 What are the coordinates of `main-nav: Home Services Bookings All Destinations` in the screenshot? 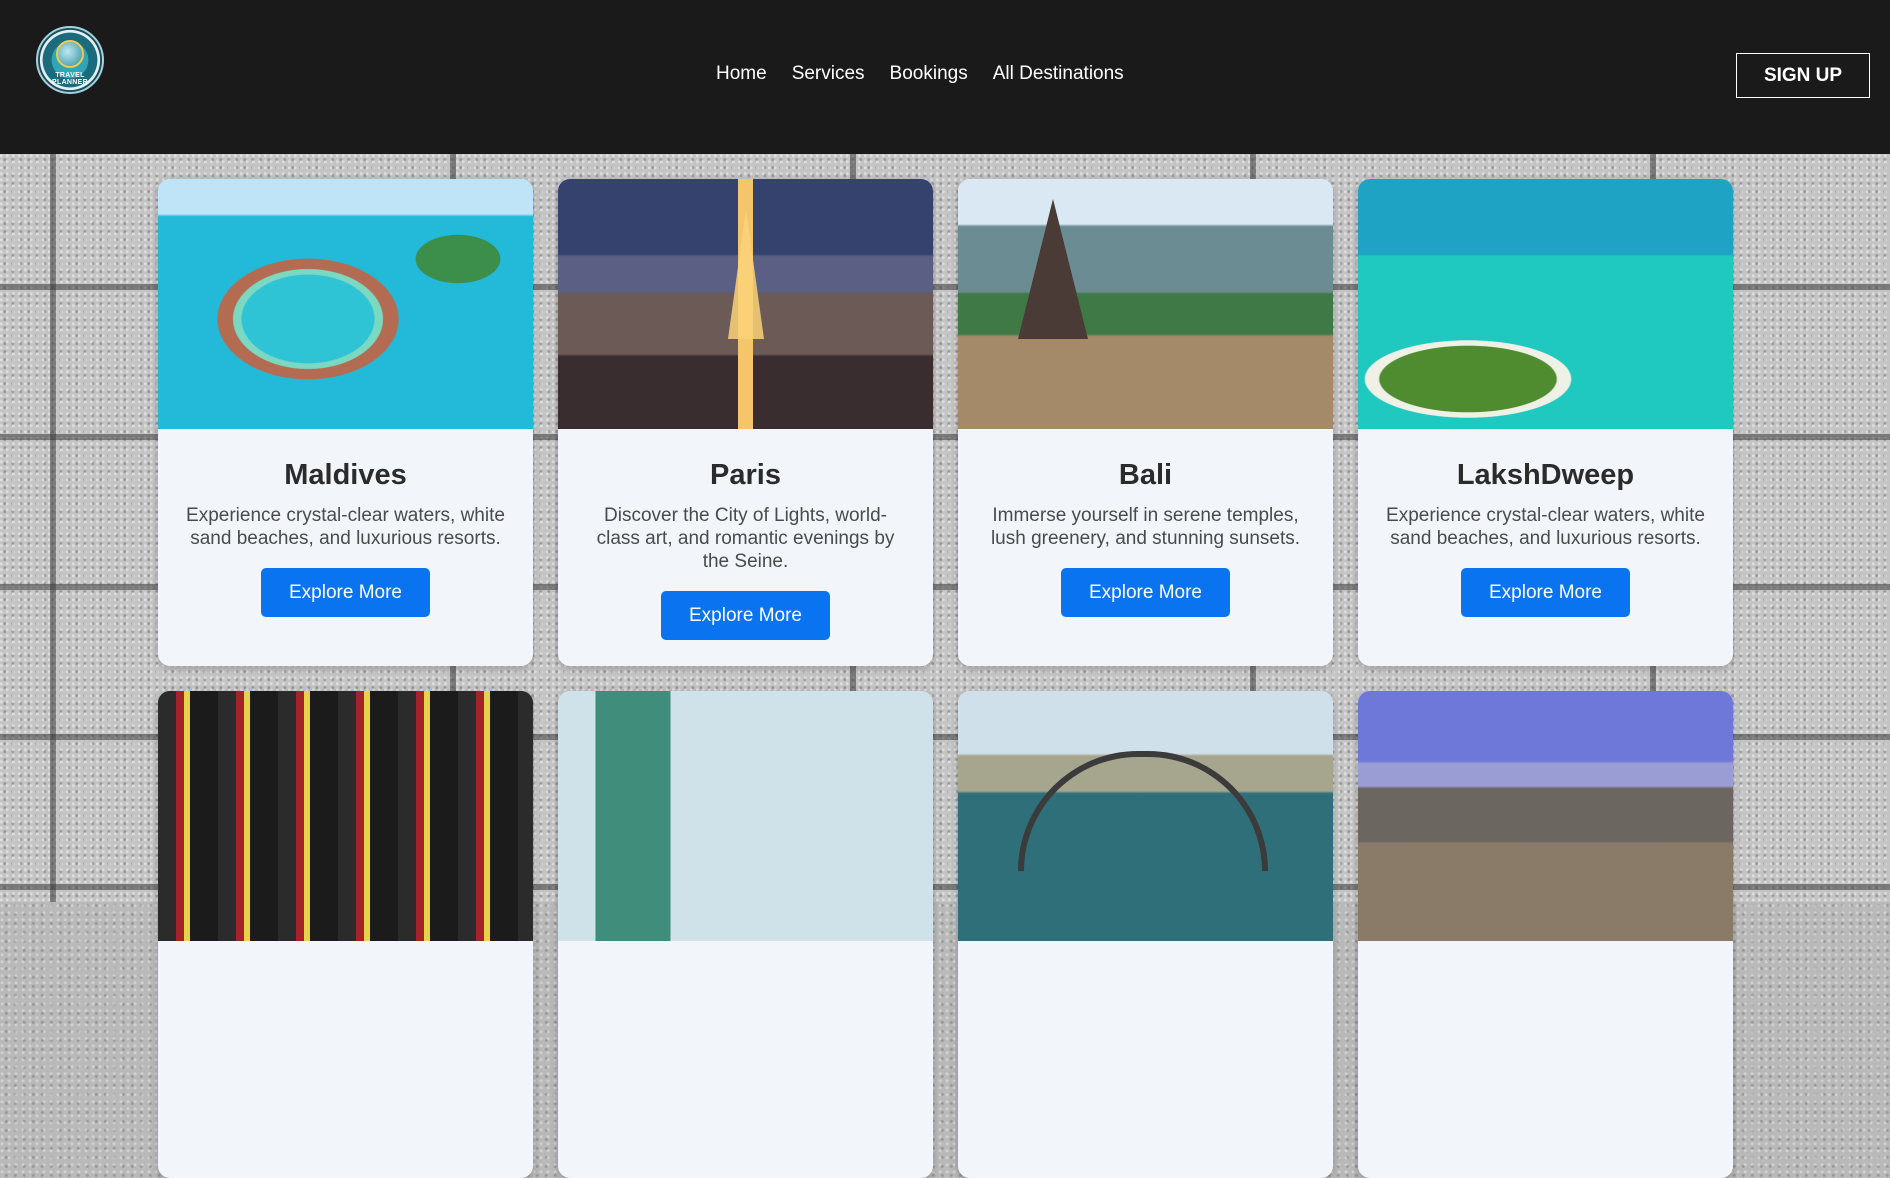 It's located at (932, 74).